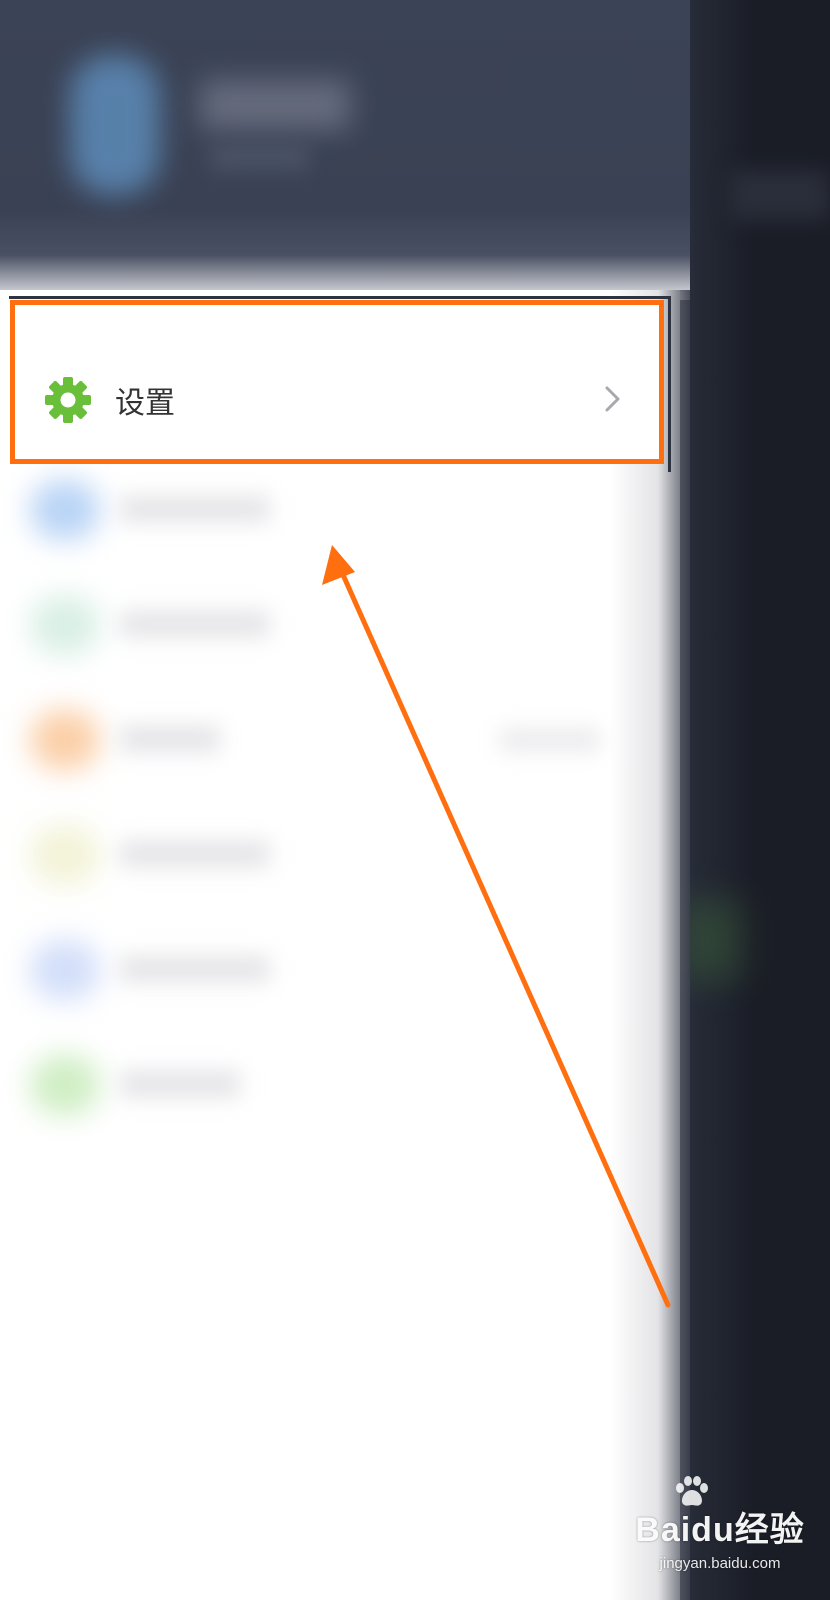 This screenshot has width=830, height=1600. I want to click on drawer-edge-shadow, so click(650, 945).